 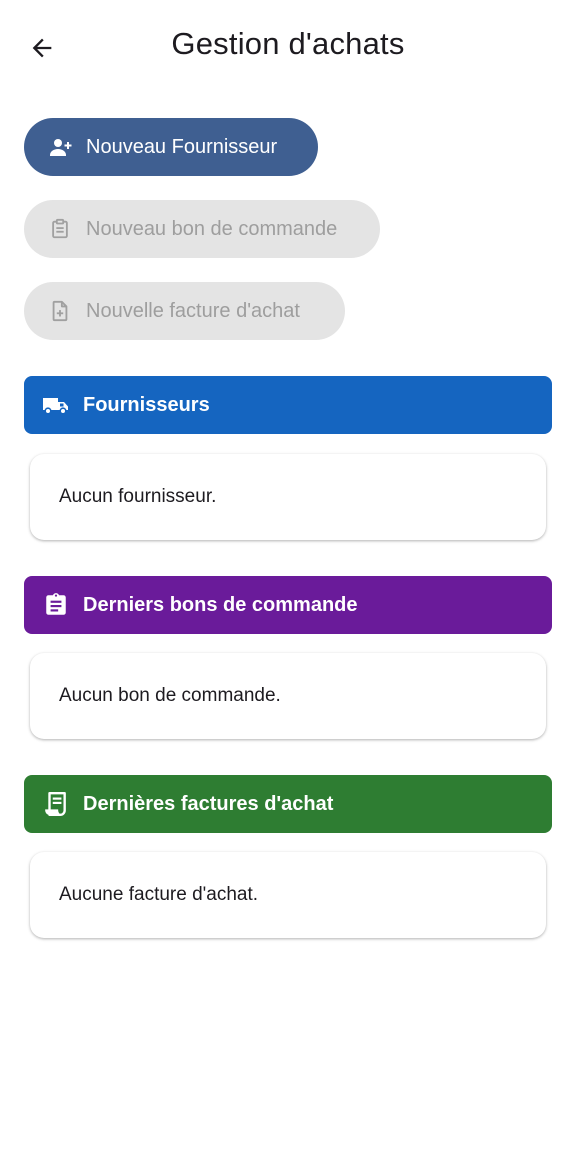 What do you see at coordinates (146, 404) in the screenshot?
I see `suppliers-title: Fournisseurs` at bounding box center [146, 404].